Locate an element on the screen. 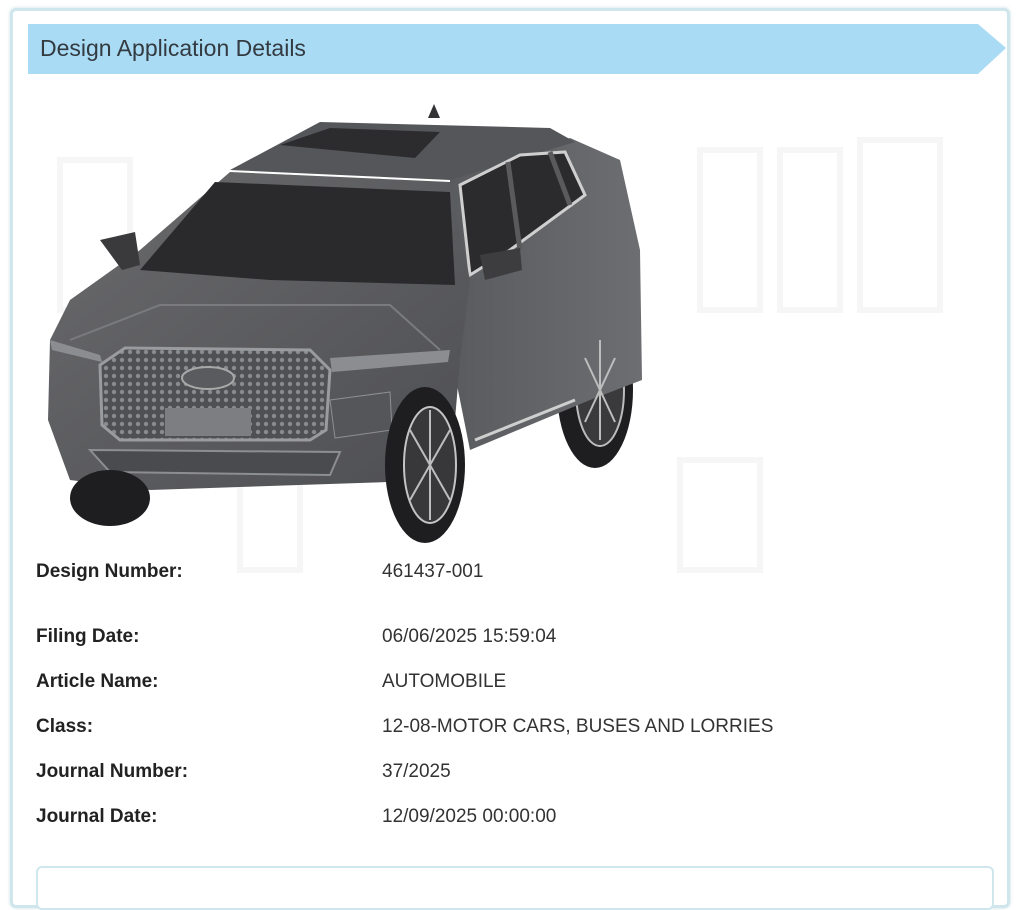 This screenshot has width=1024, height=910. detail-row-journal-number: Journal Number: 37/2025 is located at coordinates (516, 772).